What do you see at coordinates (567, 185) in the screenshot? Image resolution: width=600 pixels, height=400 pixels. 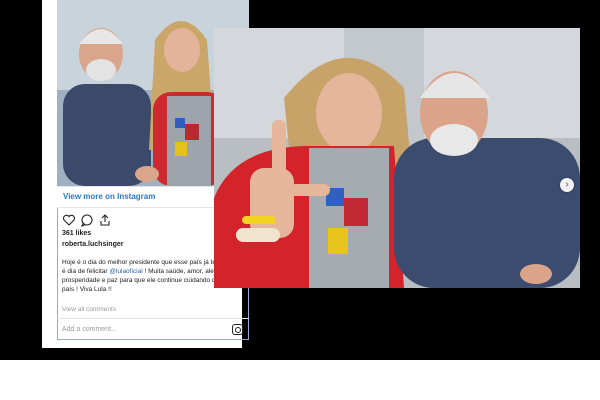 I see `chevron-right-icon: ›` at bounding box center [567, 185].